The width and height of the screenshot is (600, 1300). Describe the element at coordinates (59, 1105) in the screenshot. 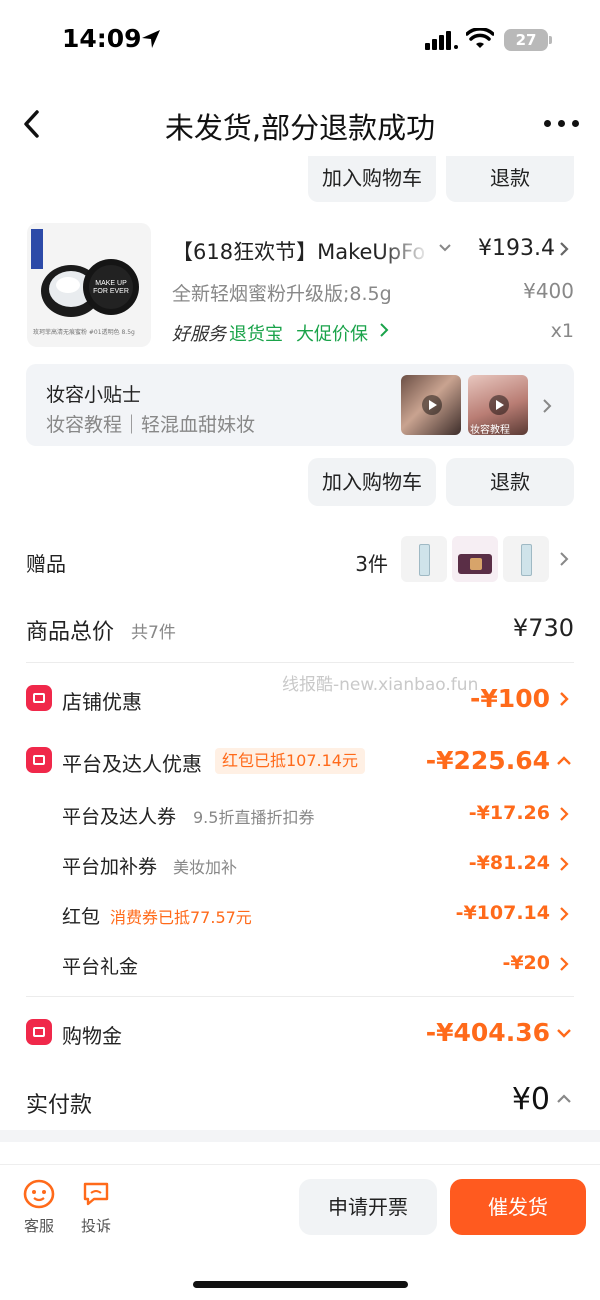

I see `paid-amount-label: 实付款` at that location.